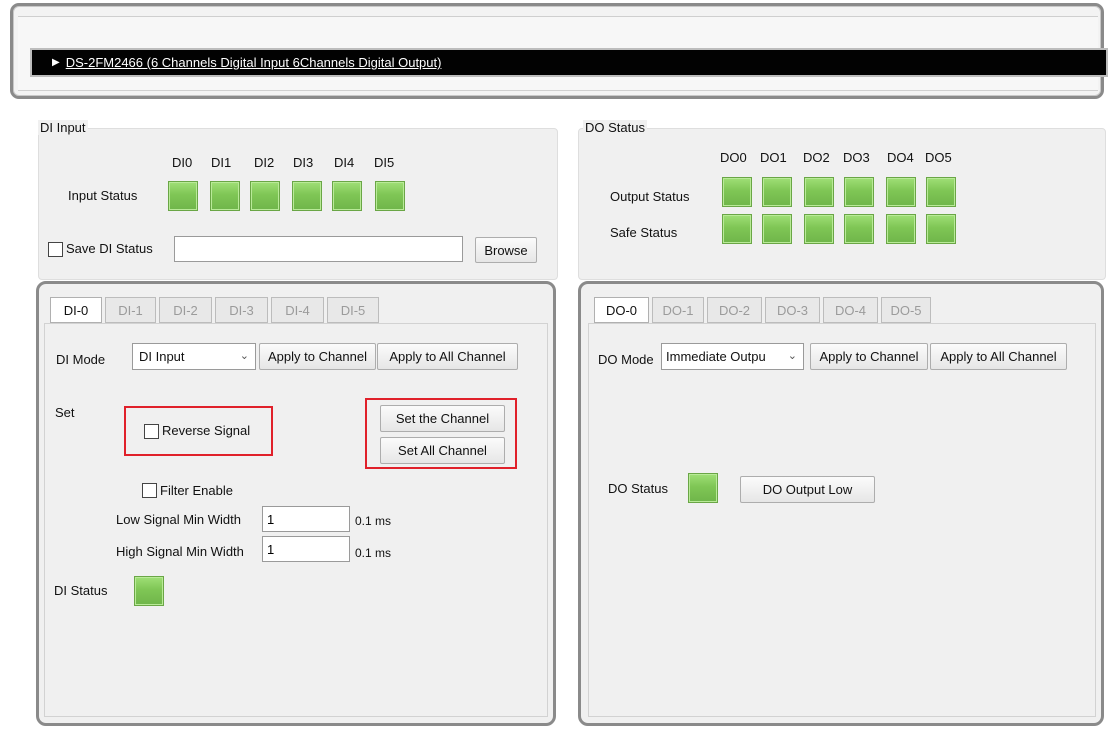 This screenshot has width=1110, height=736. I want to click on high-signal-min-width-label: High Signal Min Width, so click(180, 551).